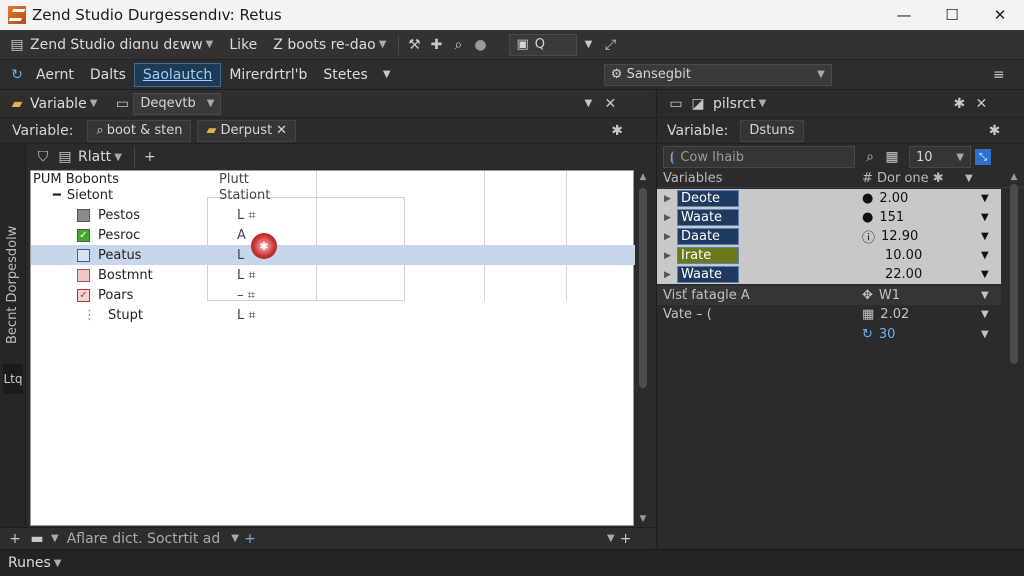 The height and width of the screenshot is (576, 1024). Describe the element at coordinates (870, 157) in the screenshot. I see `search-icon: ⌕` at that location.